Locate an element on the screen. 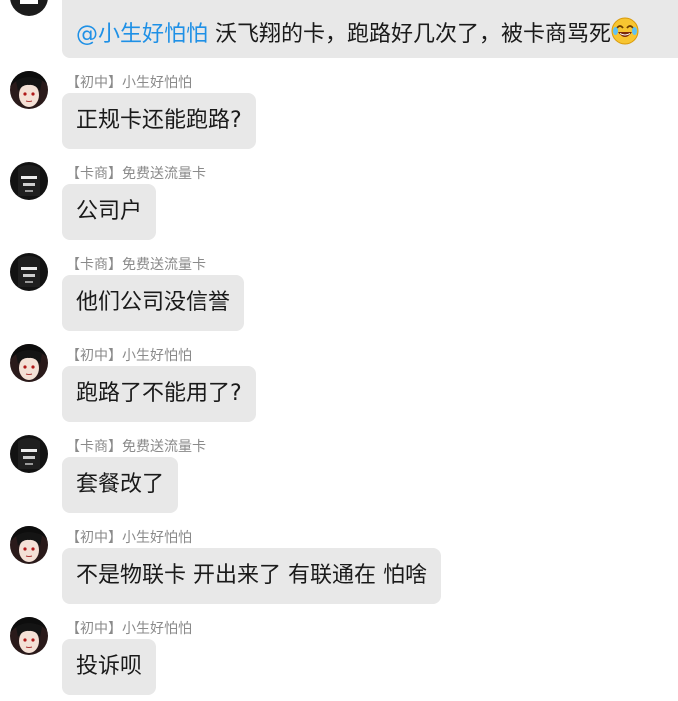 The width and height of the screenshot is (678, 701). message-bubble: 正规卡还能跑路? is located at coordinates (159, 121).